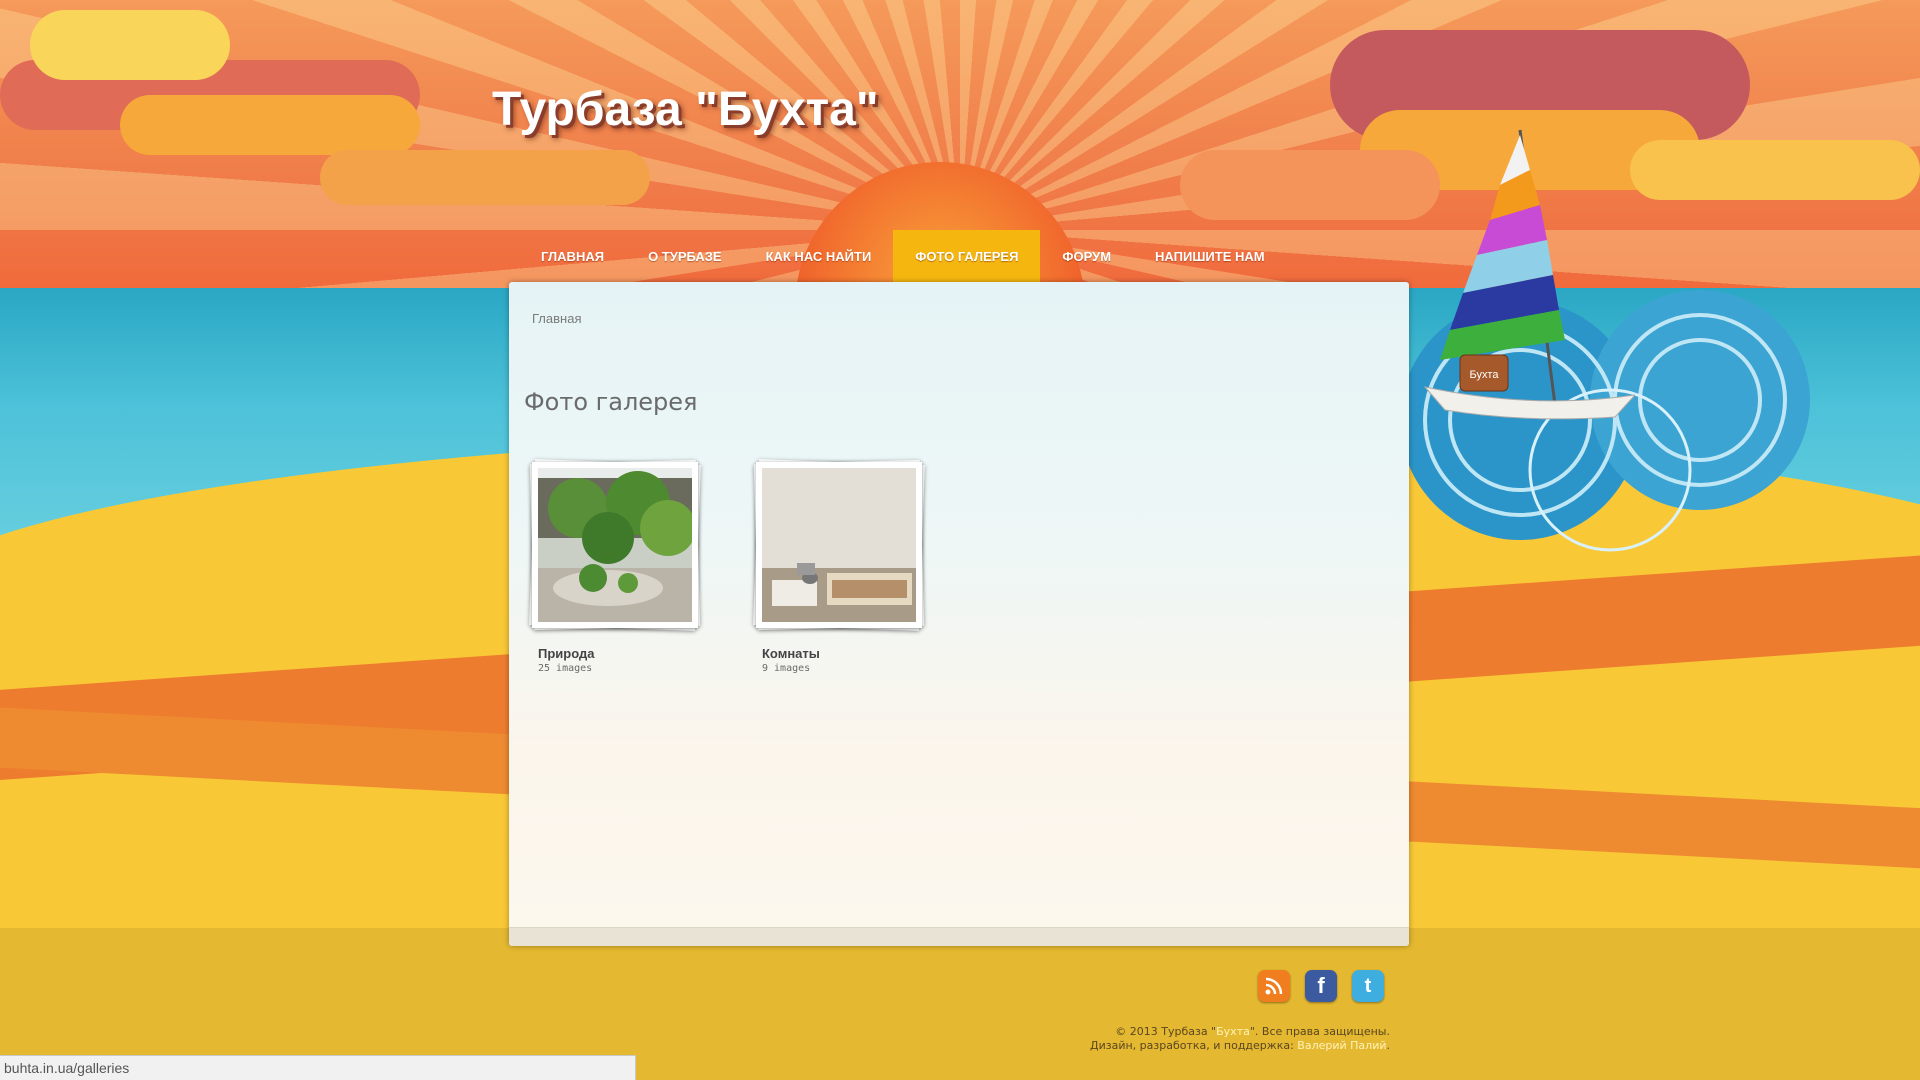 Image resolution: width=1920 pixels, height=1080 pixels. Describe the element at coordinates (1529, 274) in the screenshot. I see `sailboat-illustration: Бухта` at that location.